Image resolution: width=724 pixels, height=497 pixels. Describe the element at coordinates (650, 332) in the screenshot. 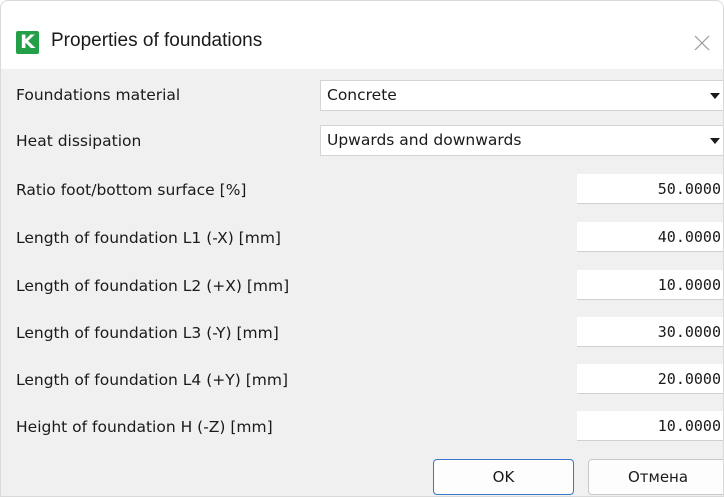

I see `length-l3-input` at that location.